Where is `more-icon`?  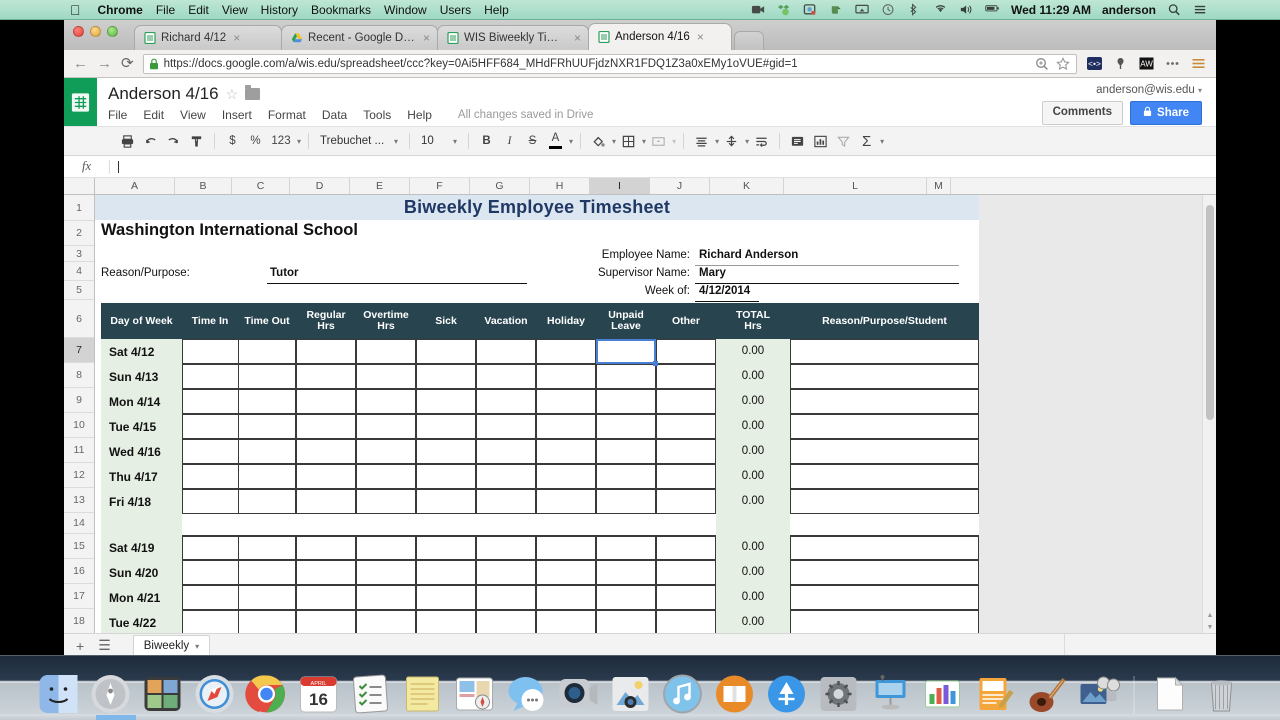 more-icon is located at coordinates (1172, 63).